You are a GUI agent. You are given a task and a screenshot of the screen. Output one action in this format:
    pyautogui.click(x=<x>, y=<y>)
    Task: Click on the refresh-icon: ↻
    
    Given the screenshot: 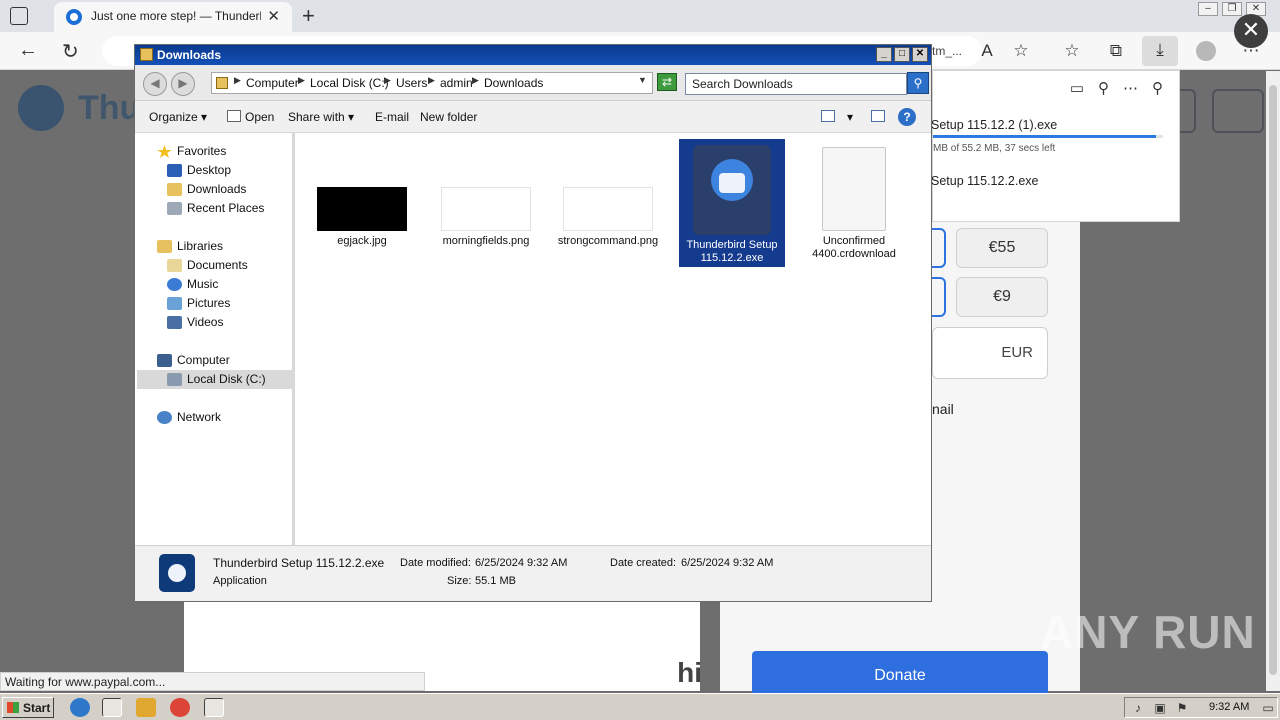 What is the action you would take?
    pyautogui.click(x=70, y=51)
    